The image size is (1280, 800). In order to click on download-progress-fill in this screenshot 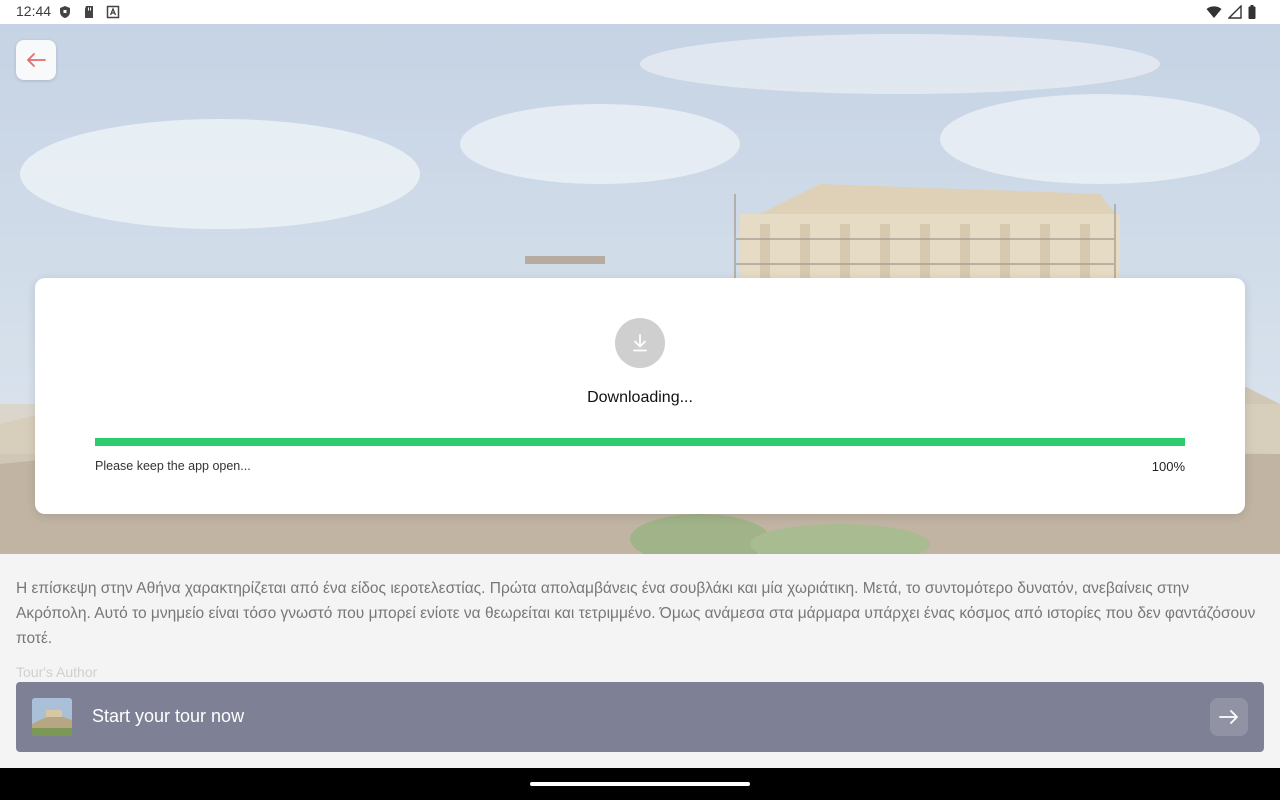, I will do `click(640, 442)`.